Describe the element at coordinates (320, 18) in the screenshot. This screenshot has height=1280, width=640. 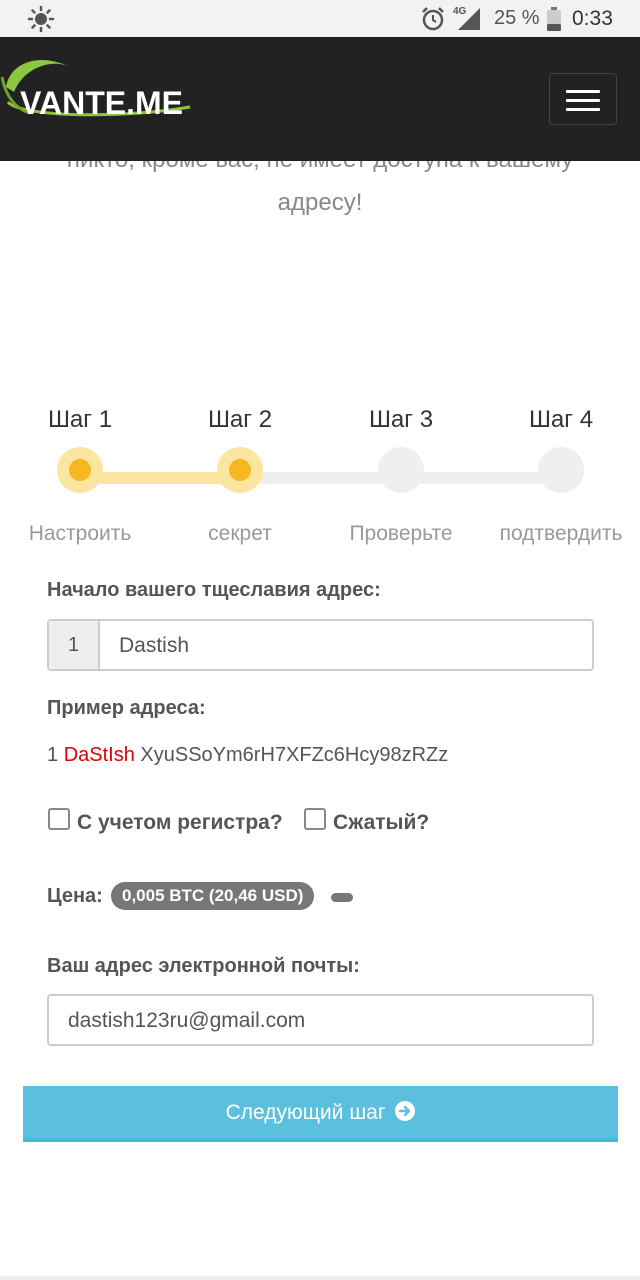
I see `status-bar: 4G 25 % 0:33` at that location.